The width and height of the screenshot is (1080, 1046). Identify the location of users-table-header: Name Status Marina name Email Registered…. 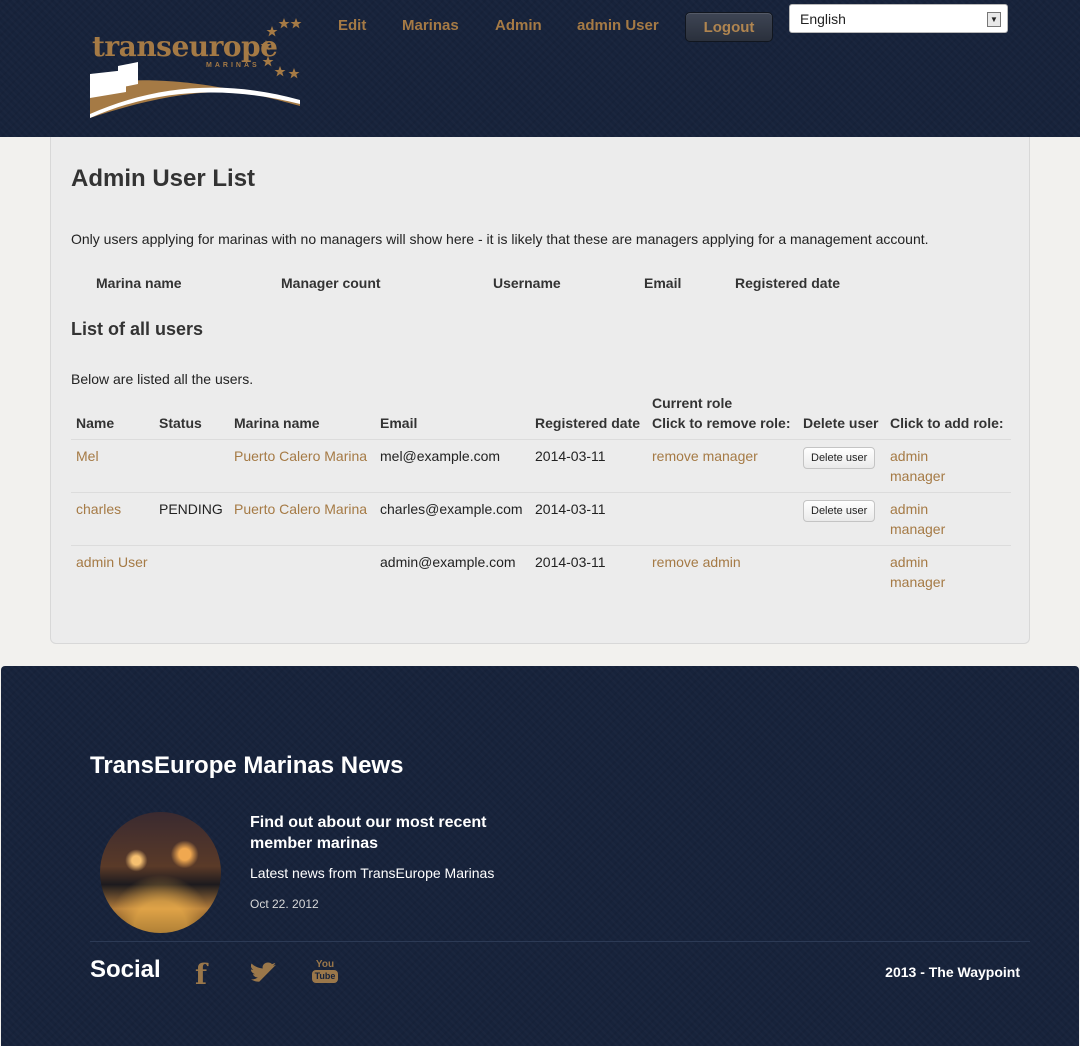
(541, 416).